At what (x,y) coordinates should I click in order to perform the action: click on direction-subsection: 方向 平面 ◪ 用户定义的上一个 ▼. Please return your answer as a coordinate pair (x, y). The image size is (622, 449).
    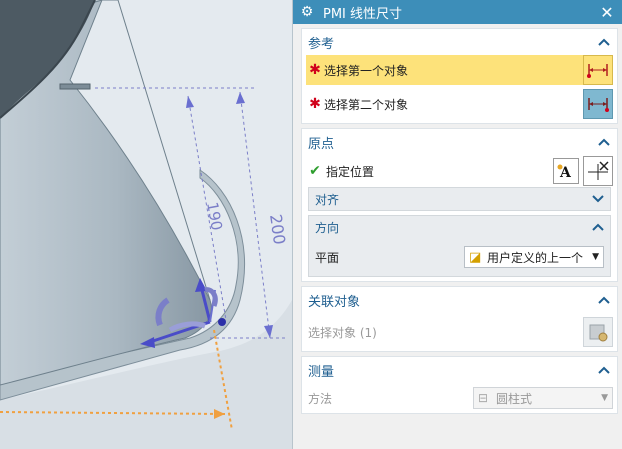
    Looking at the image, I should click on (459, 246).